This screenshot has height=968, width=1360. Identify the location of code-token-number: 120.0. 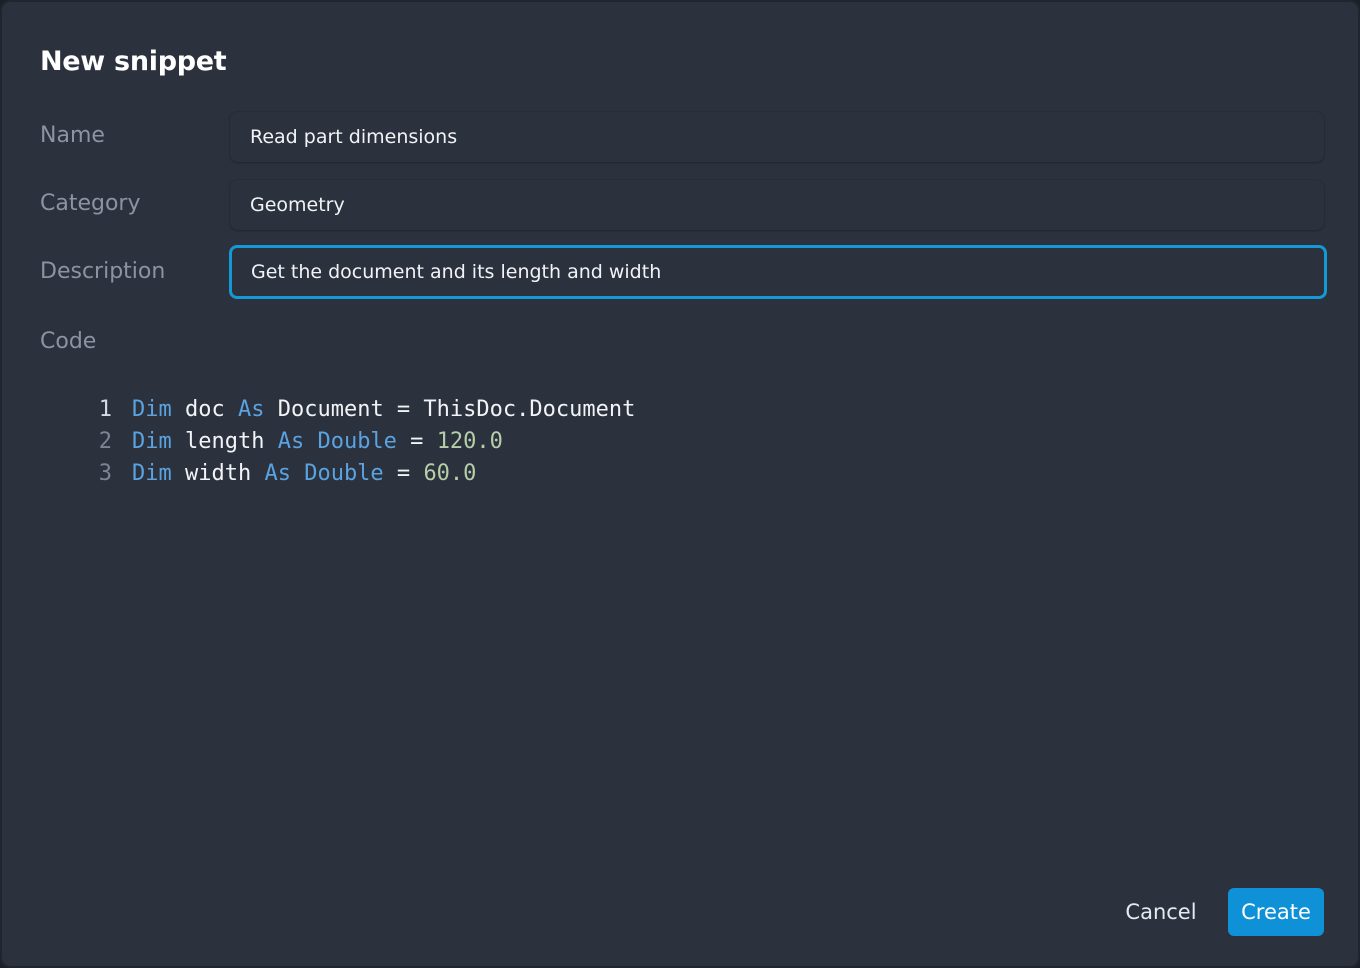
(469, 441).